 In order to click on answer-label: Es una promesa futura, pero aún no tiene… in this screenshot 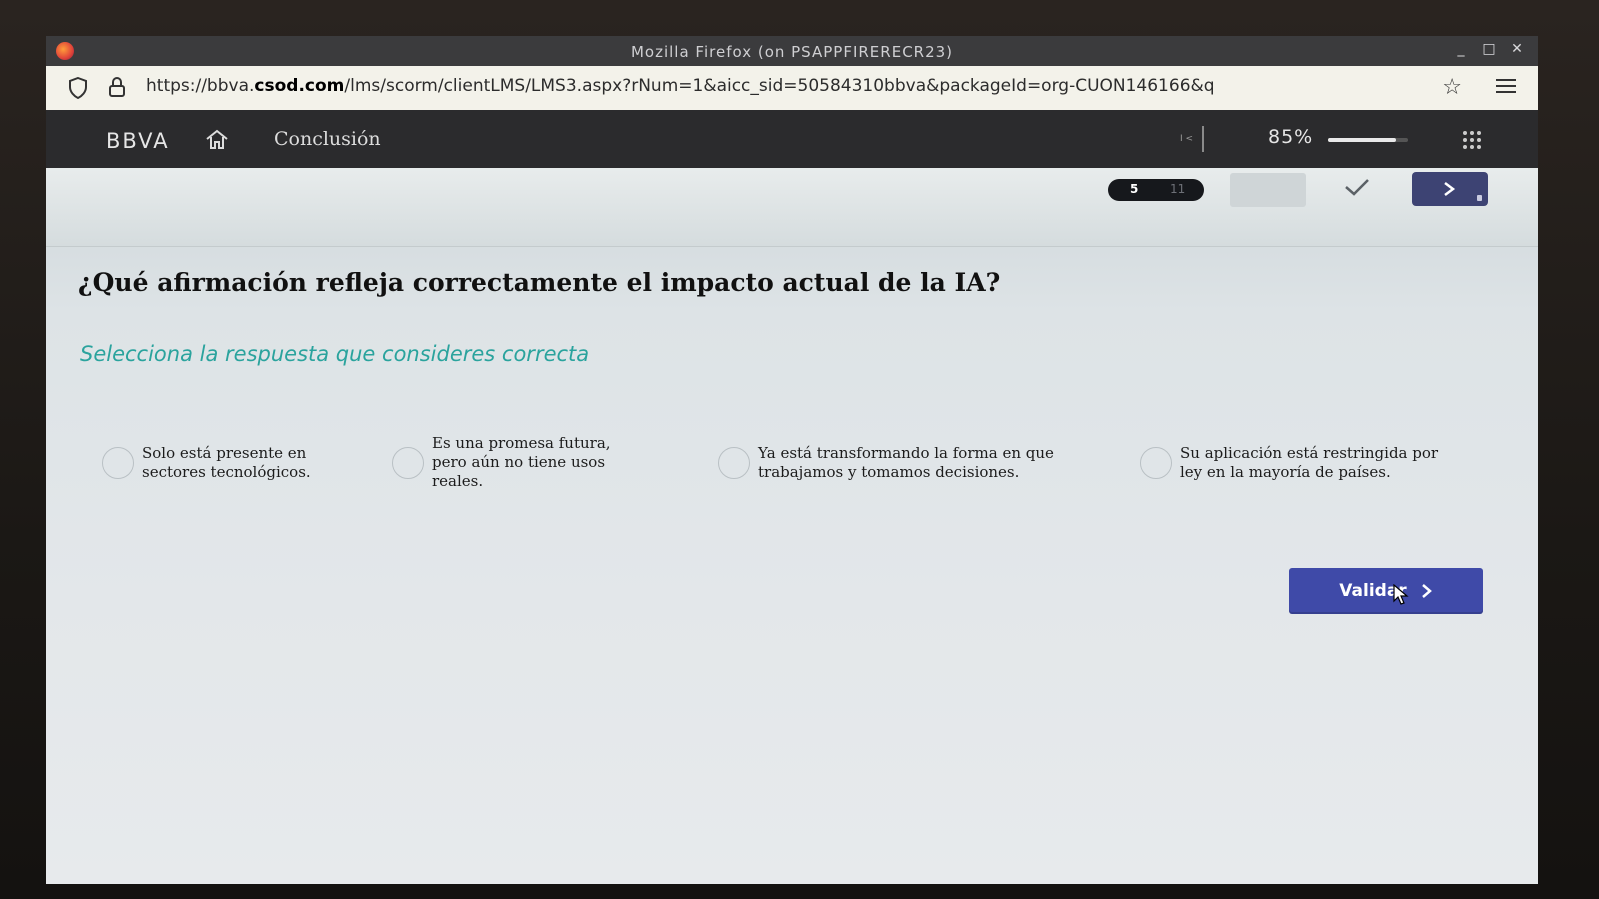, I will do `click(521, 462)`.